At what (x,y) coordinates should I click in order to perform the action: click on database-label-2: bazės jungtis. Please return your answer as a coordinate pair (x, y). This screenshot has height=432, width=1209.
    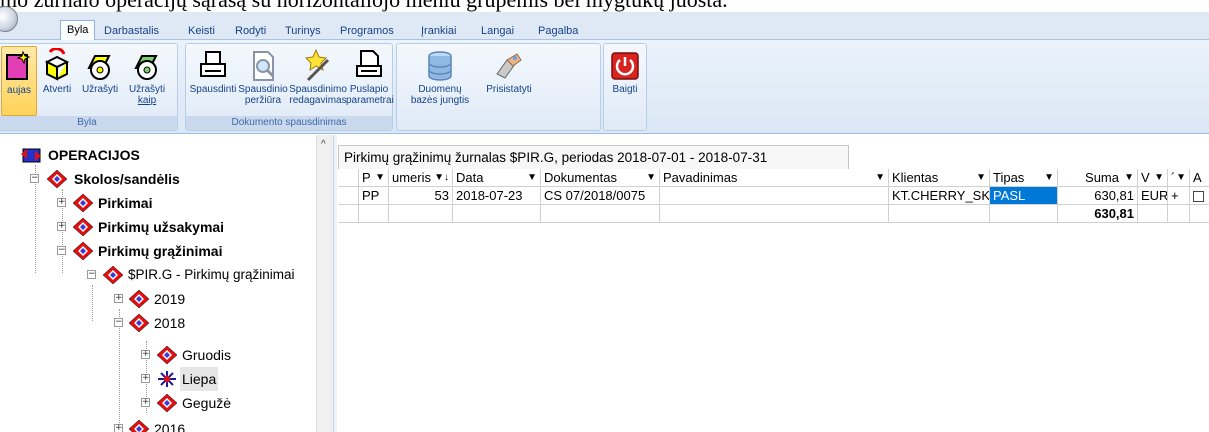
    Looking at the image, I should click on (440, 100).